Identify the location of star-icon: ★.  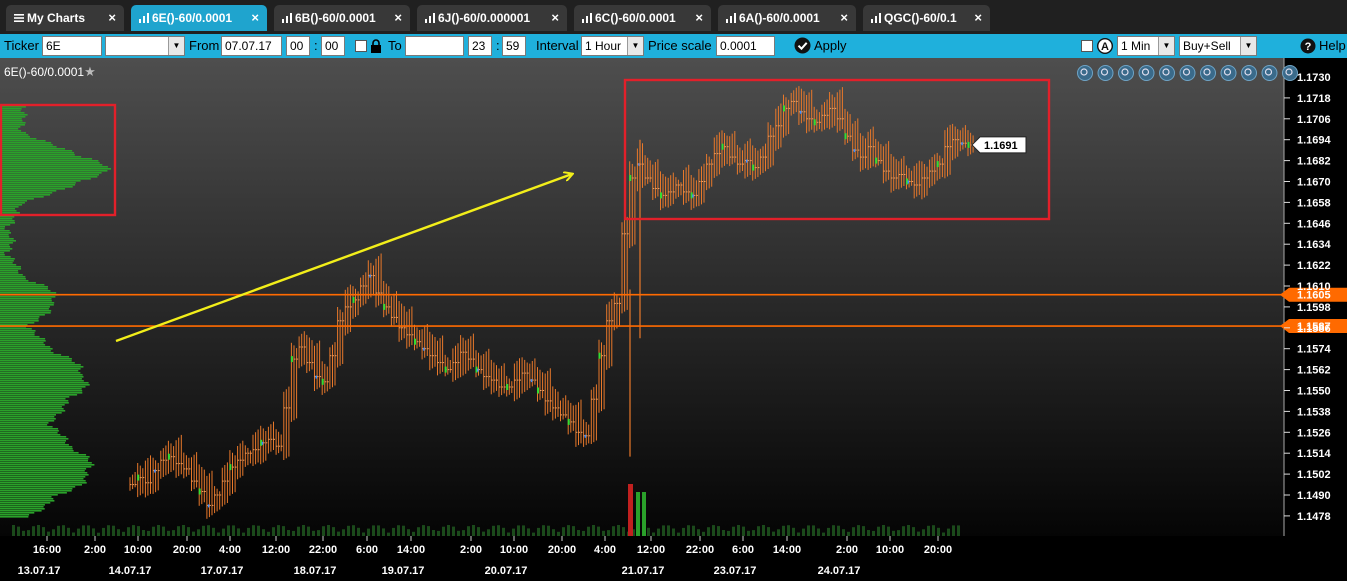
(90, 71).